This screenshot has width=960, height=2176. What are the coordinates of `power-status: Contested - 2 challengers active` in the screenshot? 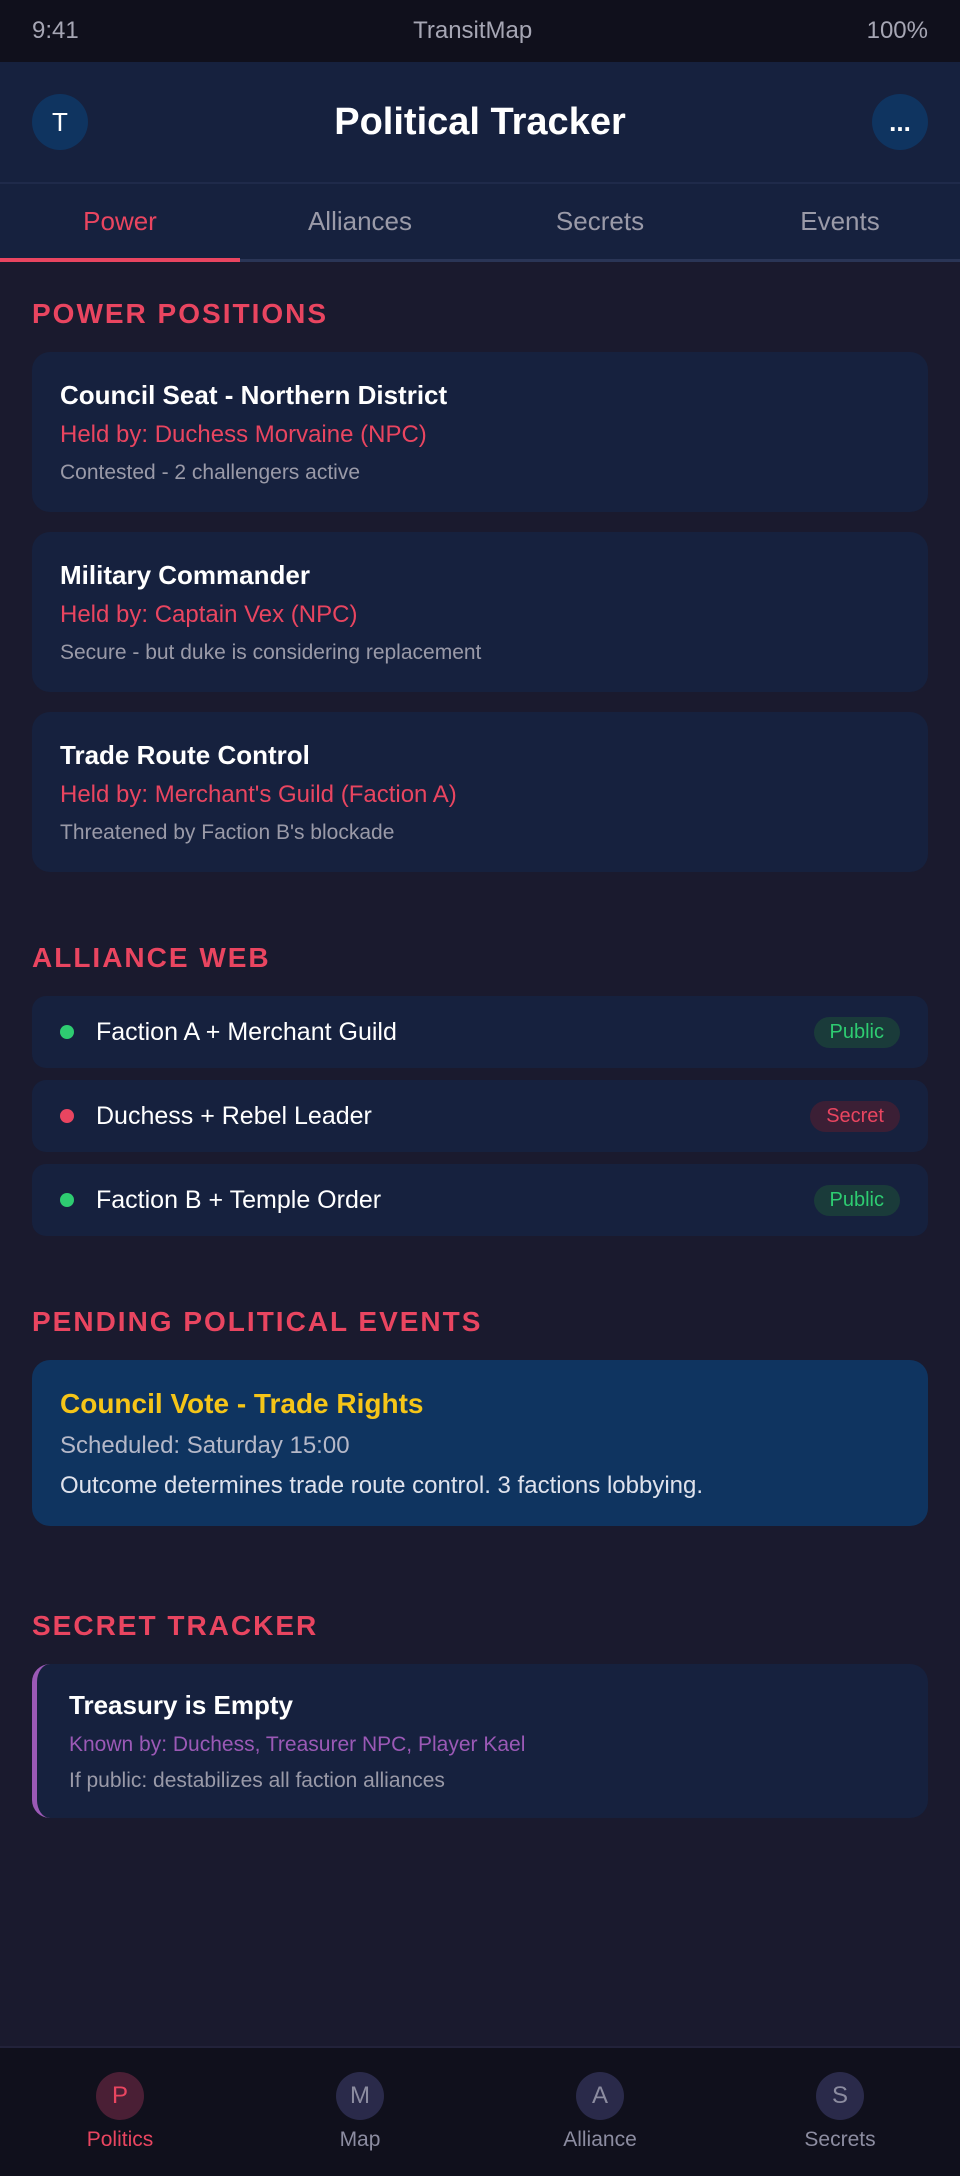 It's located at (210, 472).